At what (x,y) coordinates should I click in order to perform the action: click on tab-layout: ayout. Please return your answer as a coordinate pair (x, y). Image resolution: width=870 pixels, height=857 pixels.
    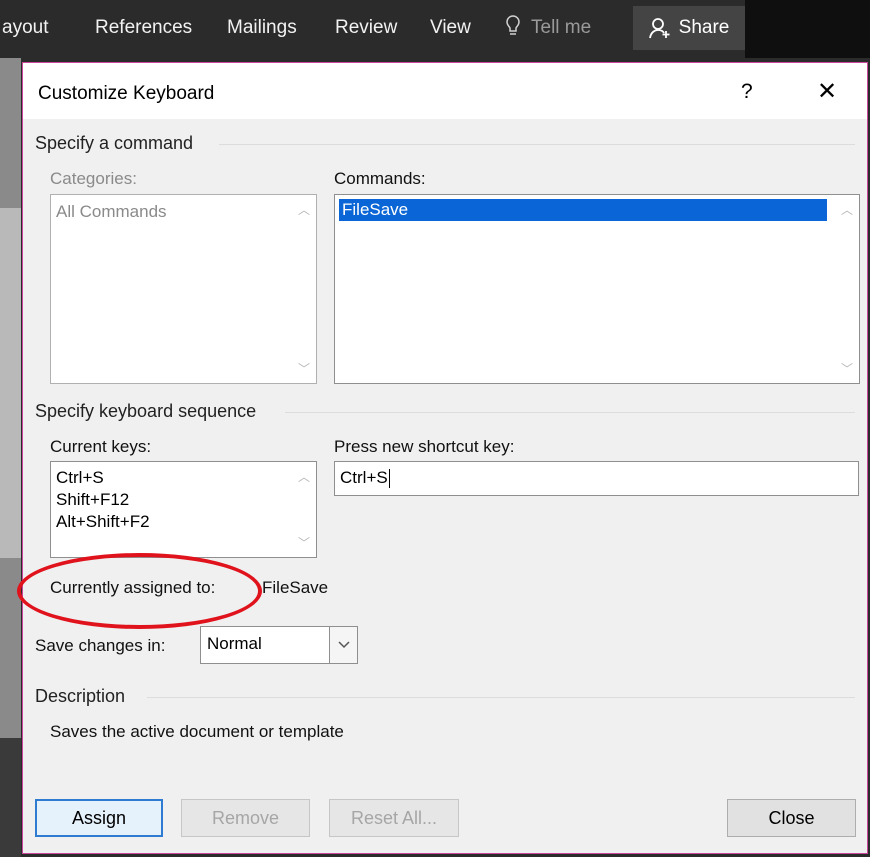
    Looking at the image, I should click on (25, 28).